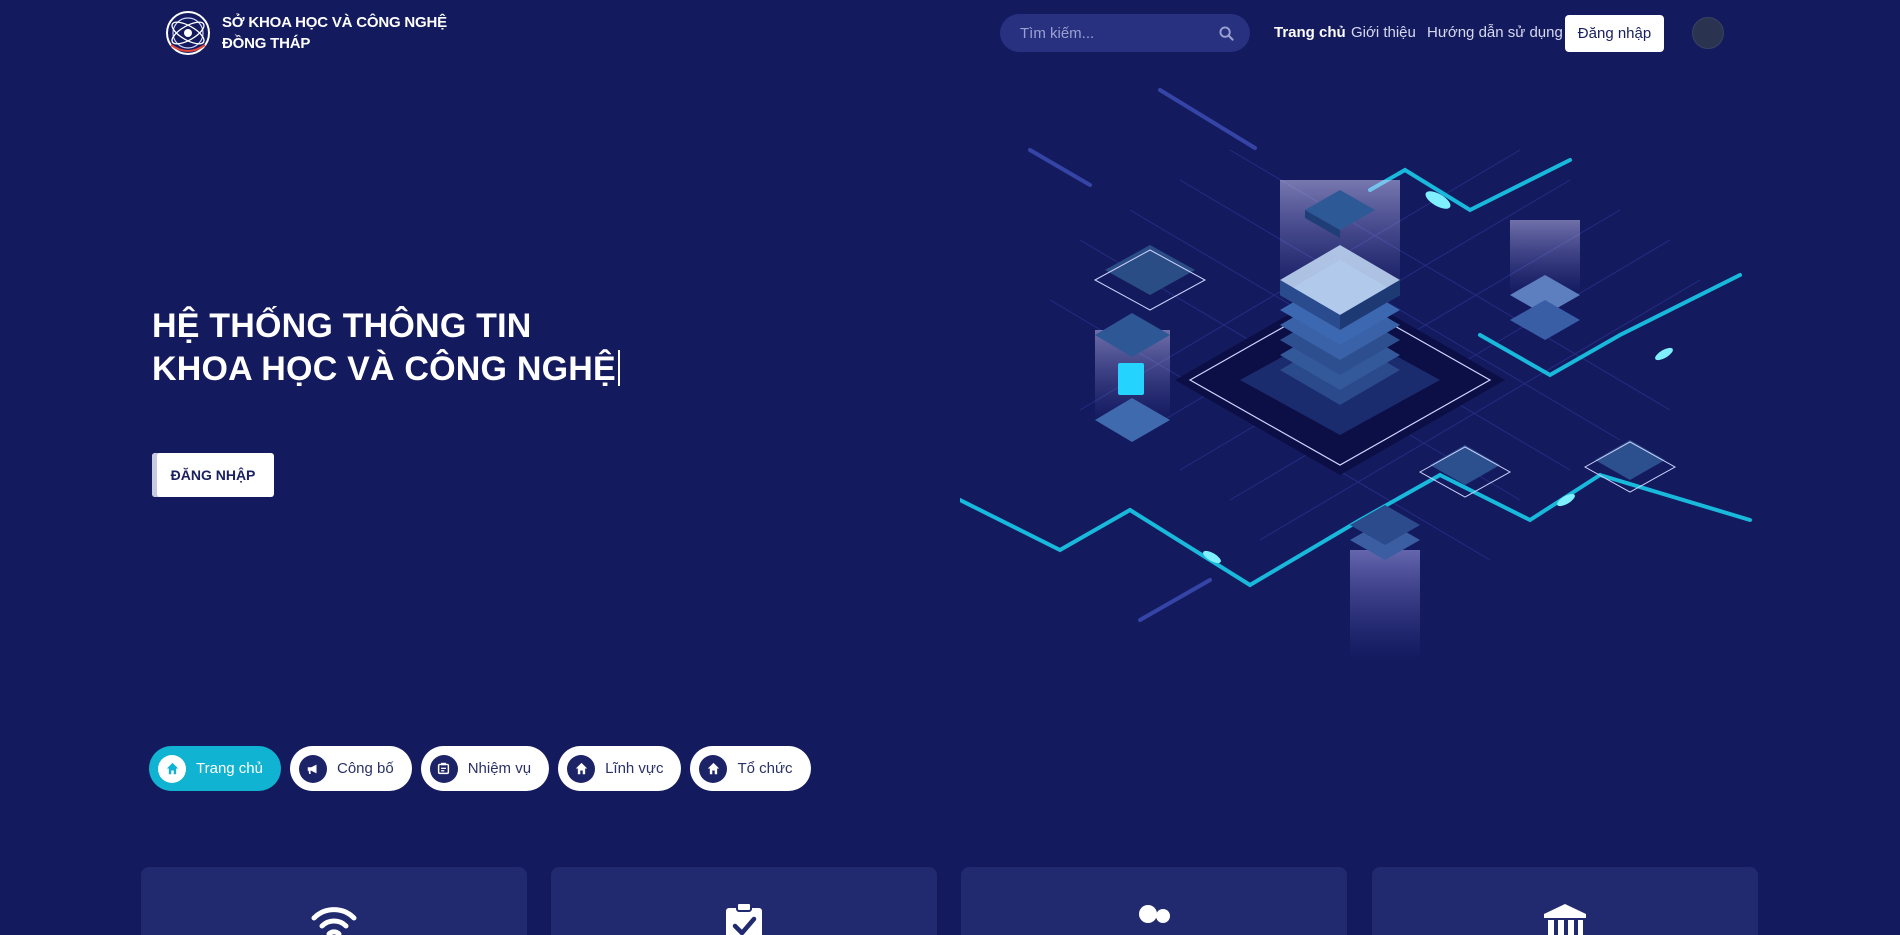 The width and height of the screenshot is (1900, 935). I want to click on login-button: Đăng nhập, so click(1614, 33).